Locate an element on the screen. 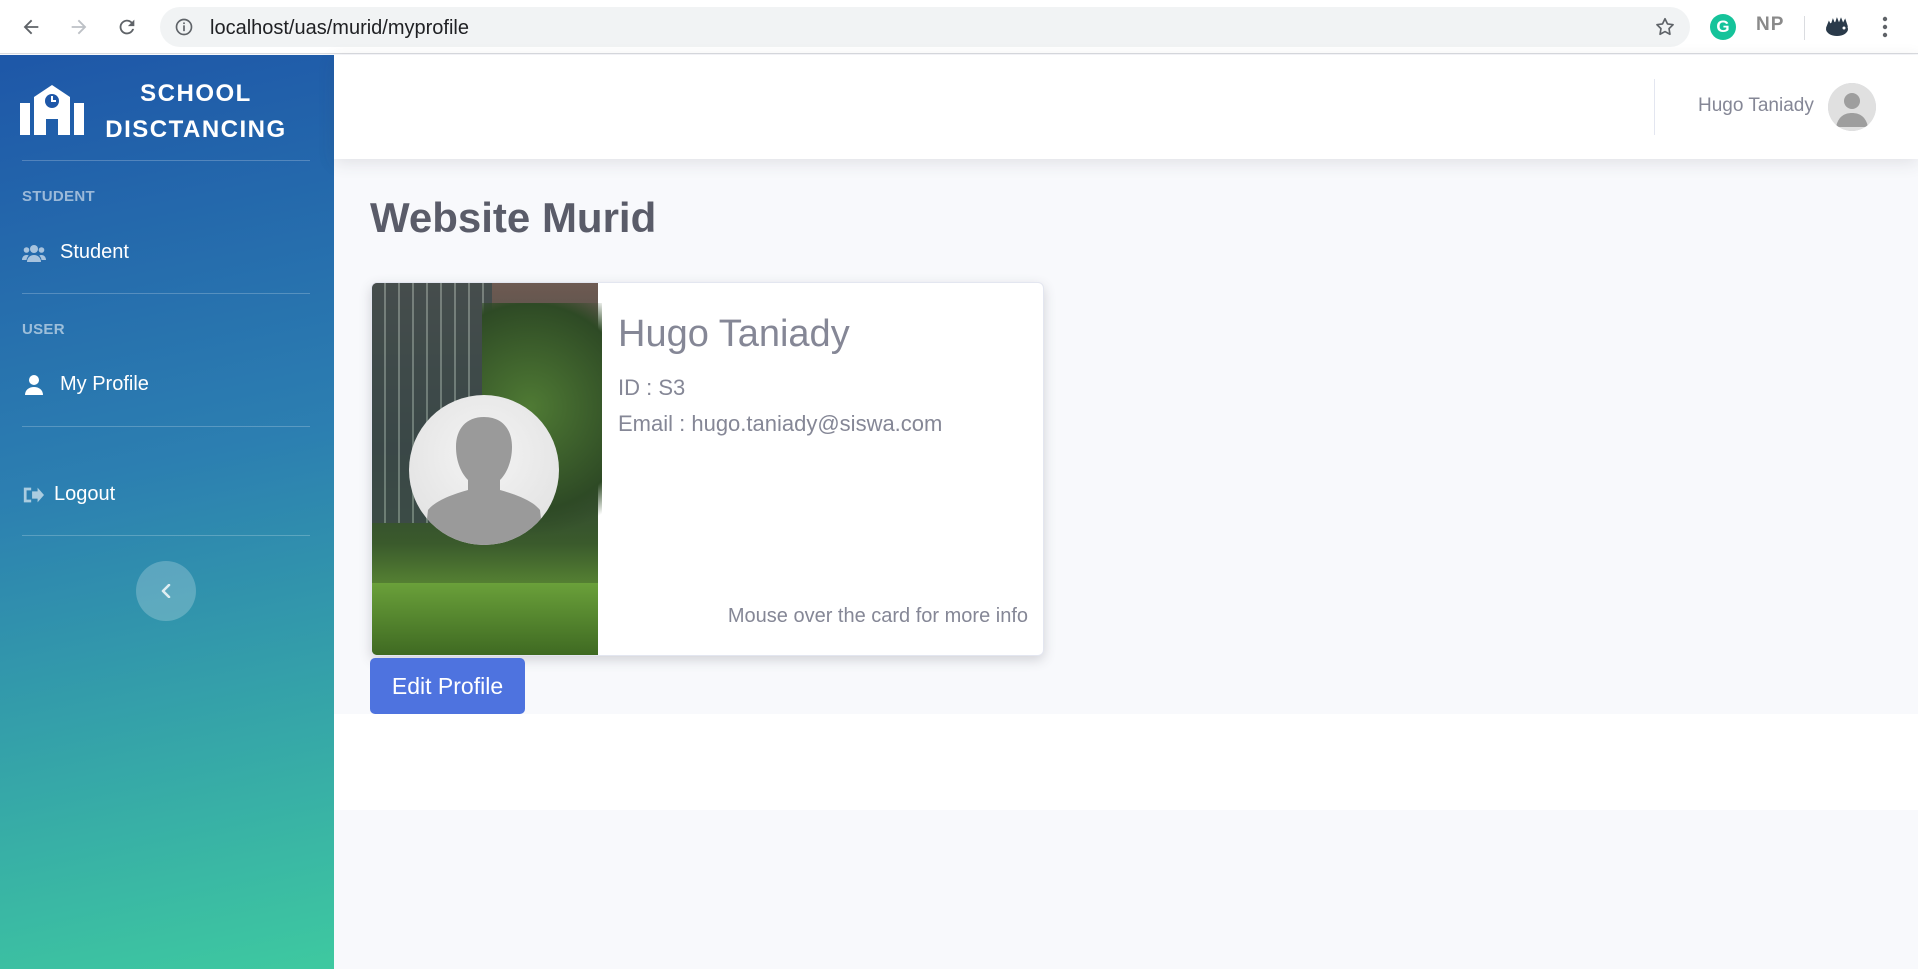  sidebar-item-my-profile: My Profile is located at coordinates (85, 384).